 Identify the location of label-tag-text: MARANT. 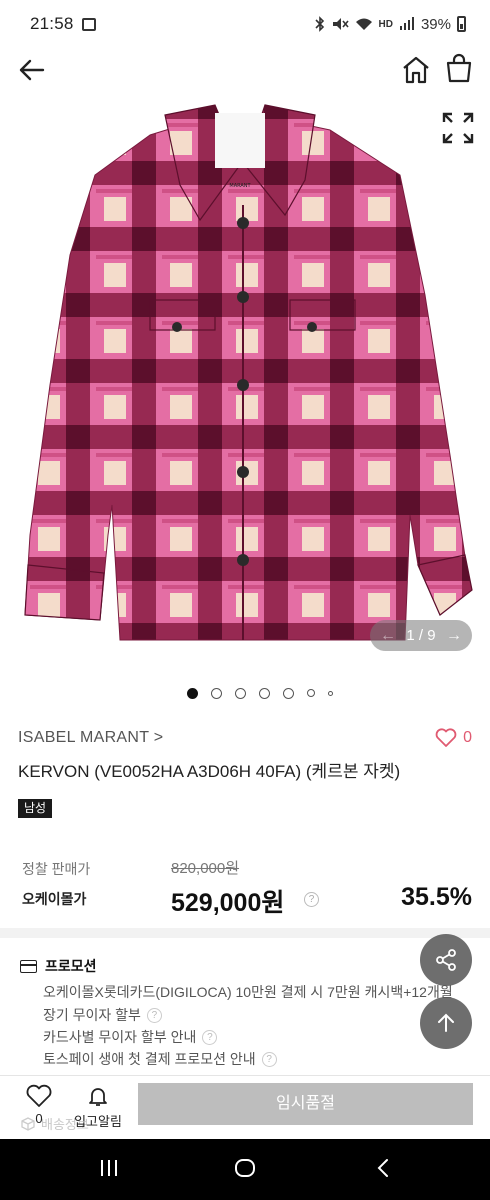
(240, 186).